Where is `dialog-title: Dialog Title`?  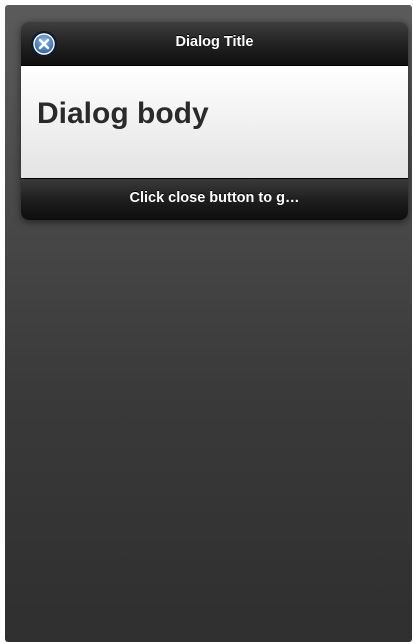
dialog-title: Dialog Title is located at coordinates (214, 42).